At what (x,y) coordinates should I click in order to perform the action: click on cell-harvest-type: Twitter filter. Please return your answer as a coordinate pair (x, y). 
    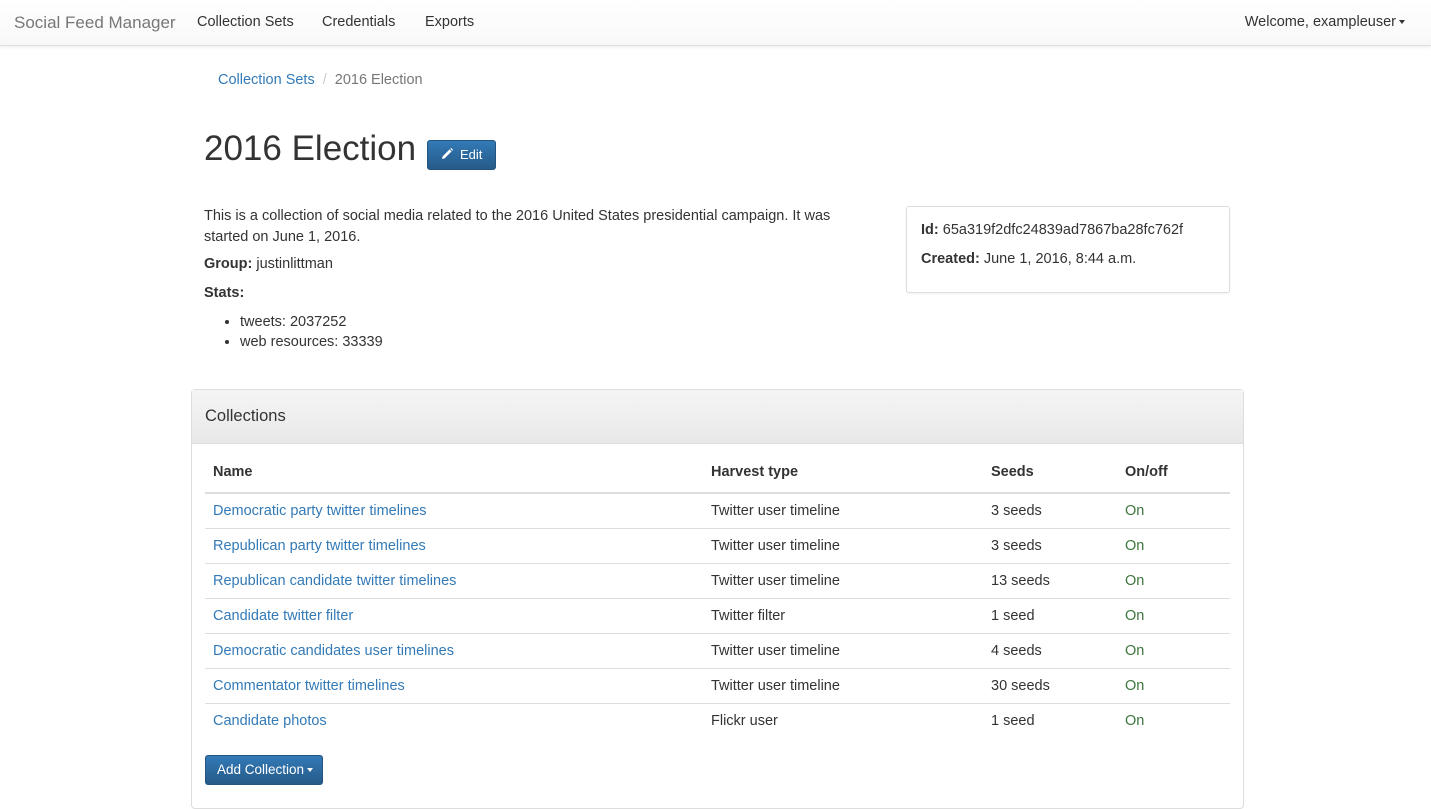
    Looking at the image, I should click on (843, 615).